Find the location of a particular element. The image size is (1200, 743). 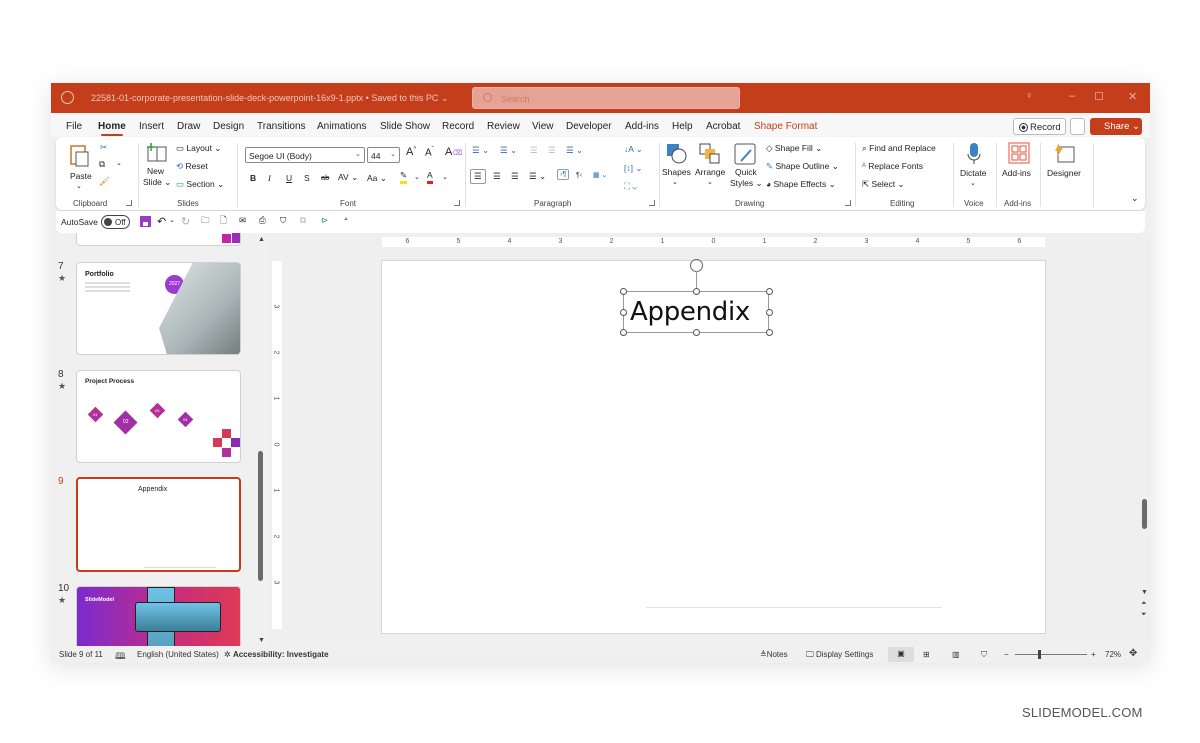

save-icon is located at coordinates (145, 221).